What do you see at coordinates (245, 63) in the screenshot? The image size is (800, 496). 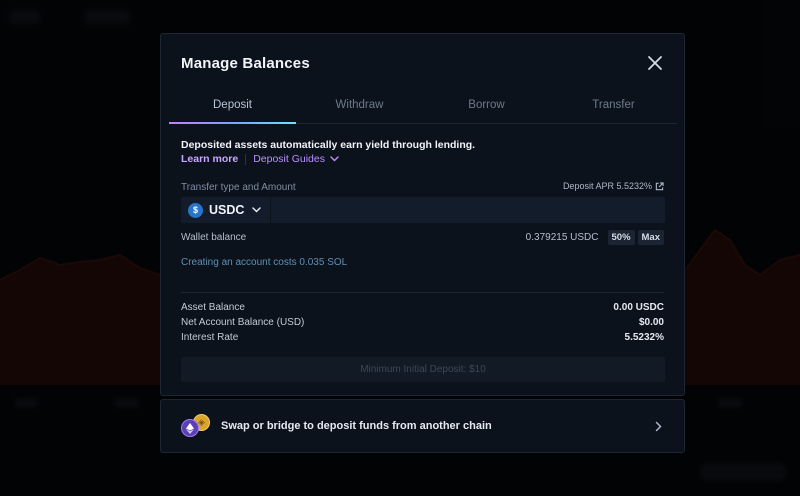 I see `modal-title: Manage Balances` at bounding box center [245, 63].